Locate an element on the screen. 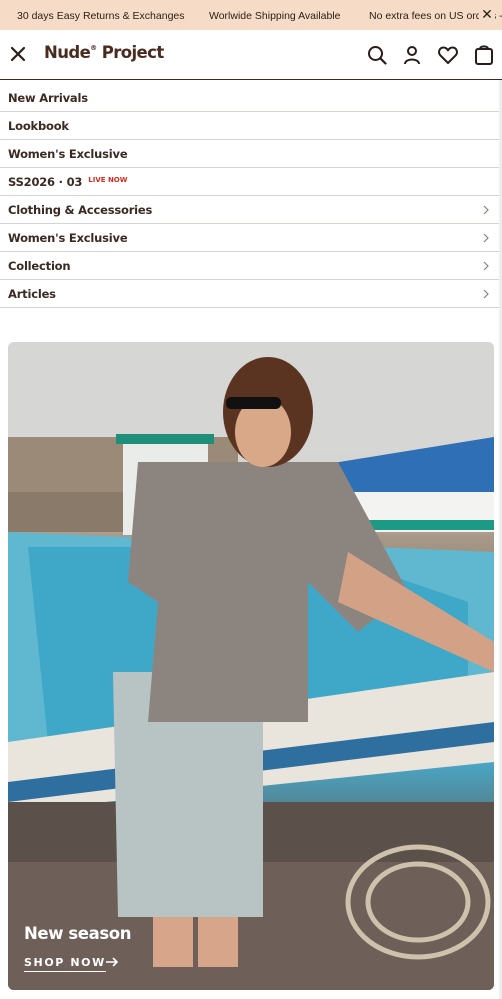 This screenshot has height=999, width=502. menu-item-label: New Arrivals is located at coordinates (48, 98).